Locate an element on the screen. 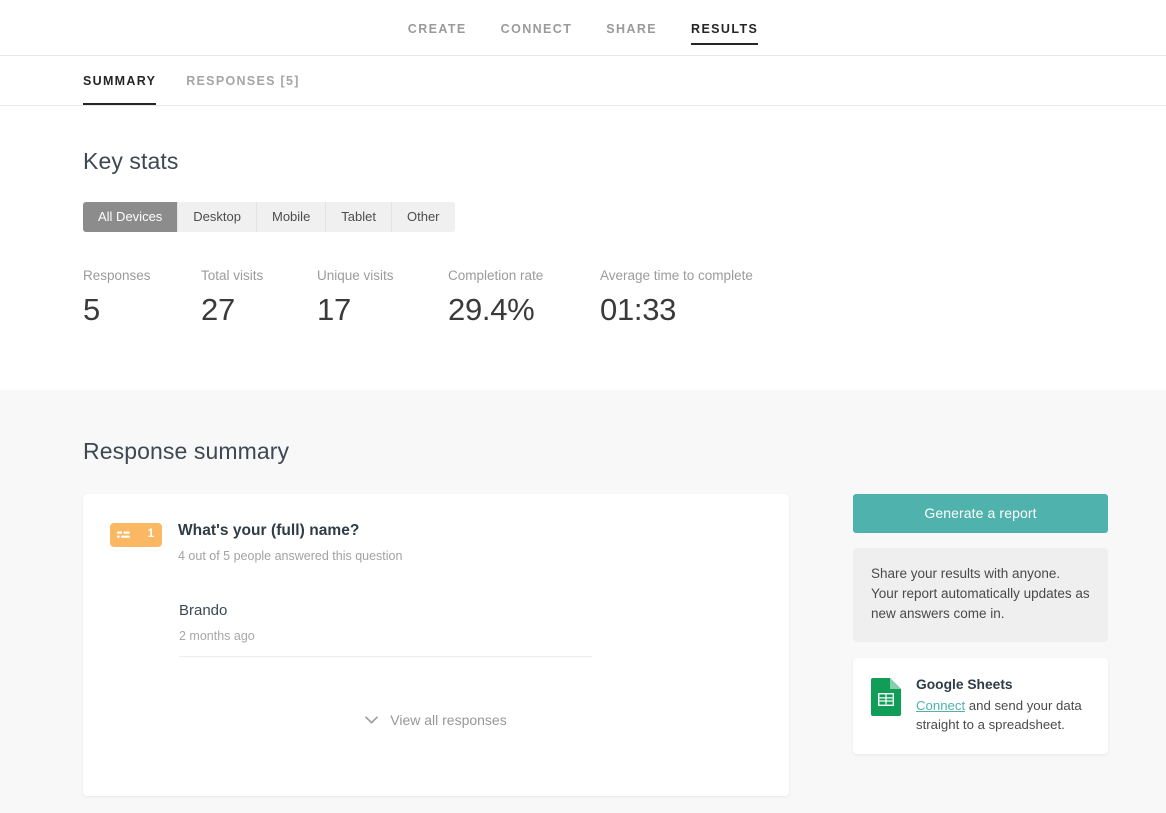 The height and width of the screenshot is (813, 1166). view-all-responses-button: View all responses is located at coordinates (436, 720).